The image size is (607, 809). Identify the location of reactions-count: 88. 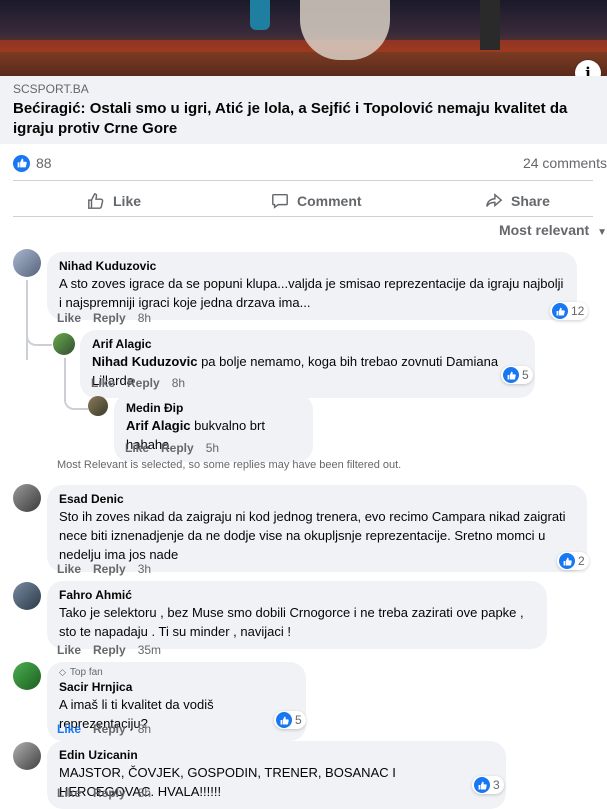
(44, 163).